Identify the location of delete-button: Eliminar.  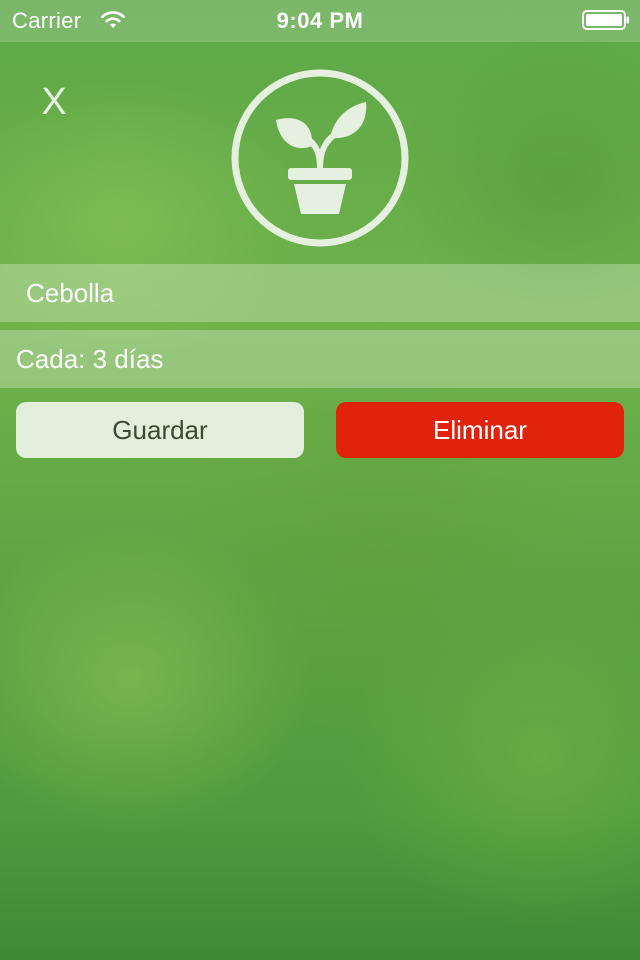
(480, 430).